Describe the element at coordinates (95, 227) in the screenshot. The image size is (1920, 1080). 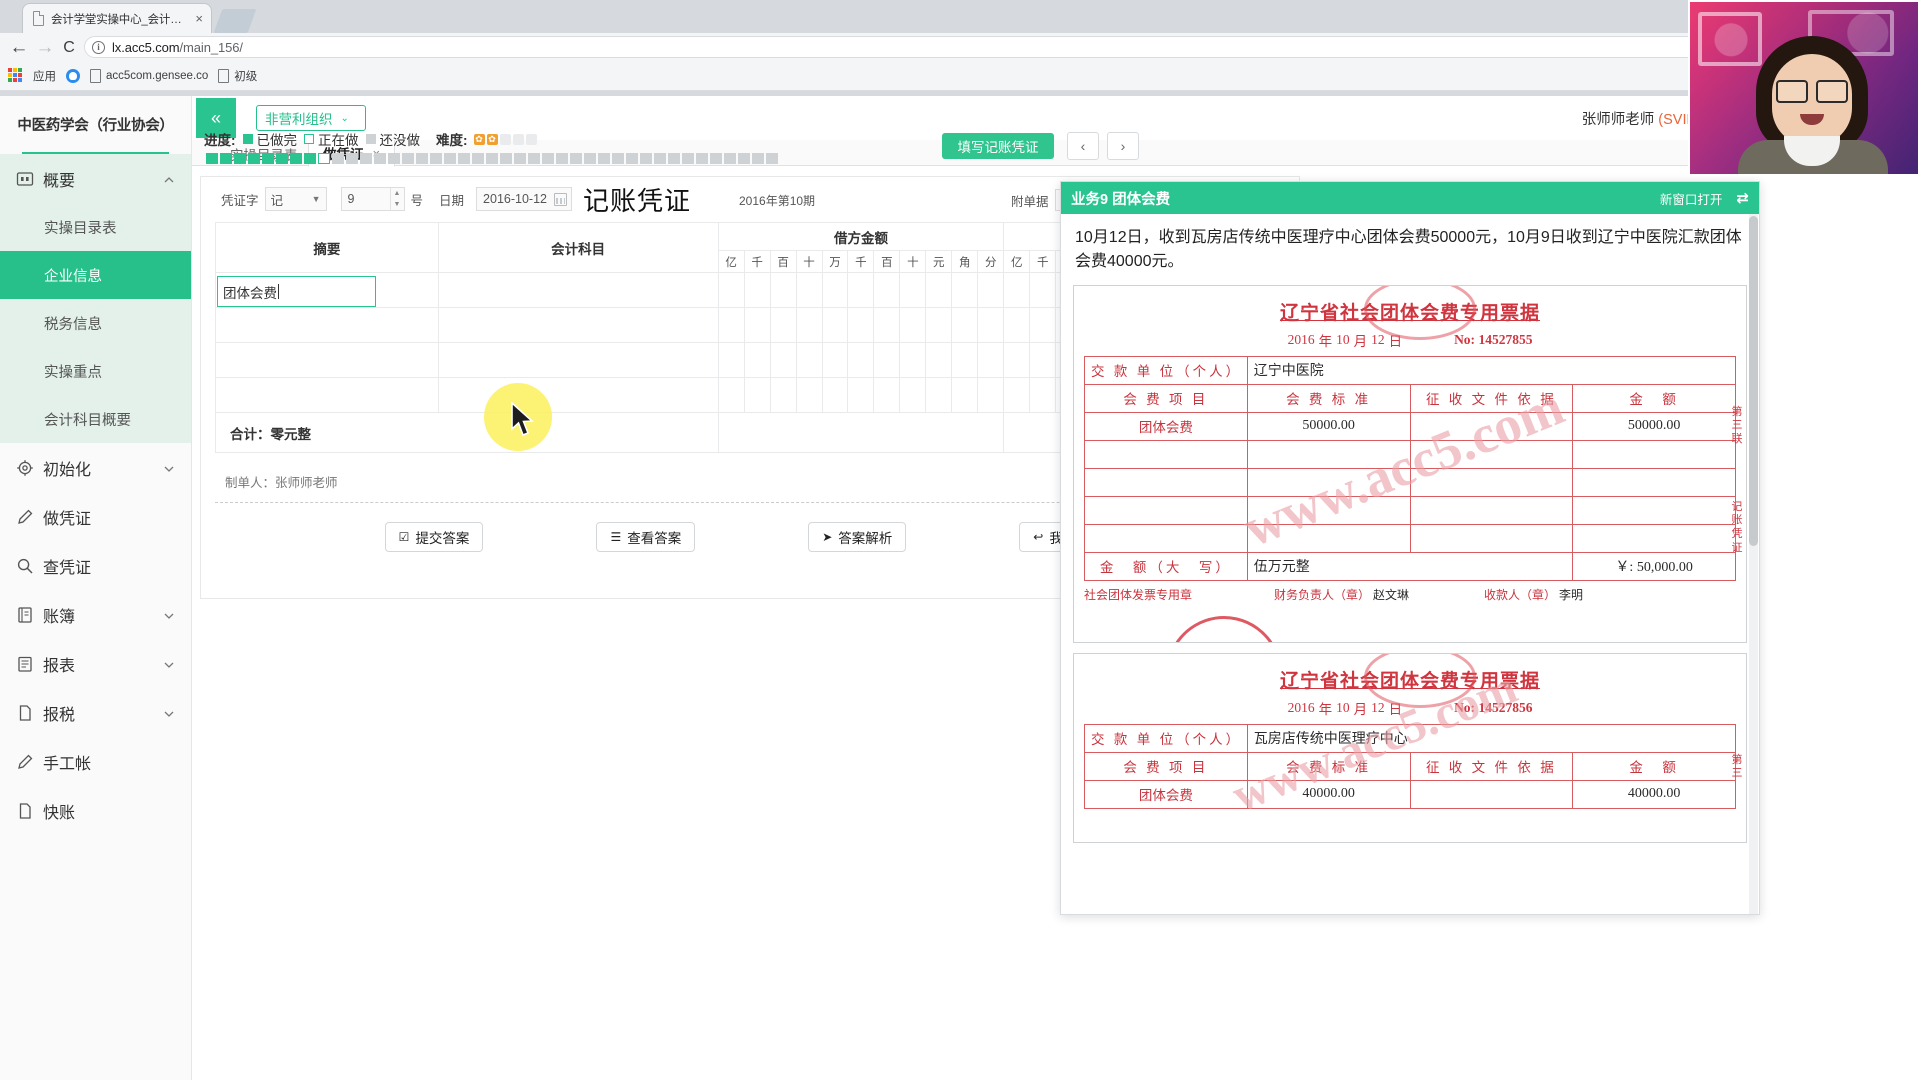
I see `sidebar-item-catalog: 实操目录表` at that location.